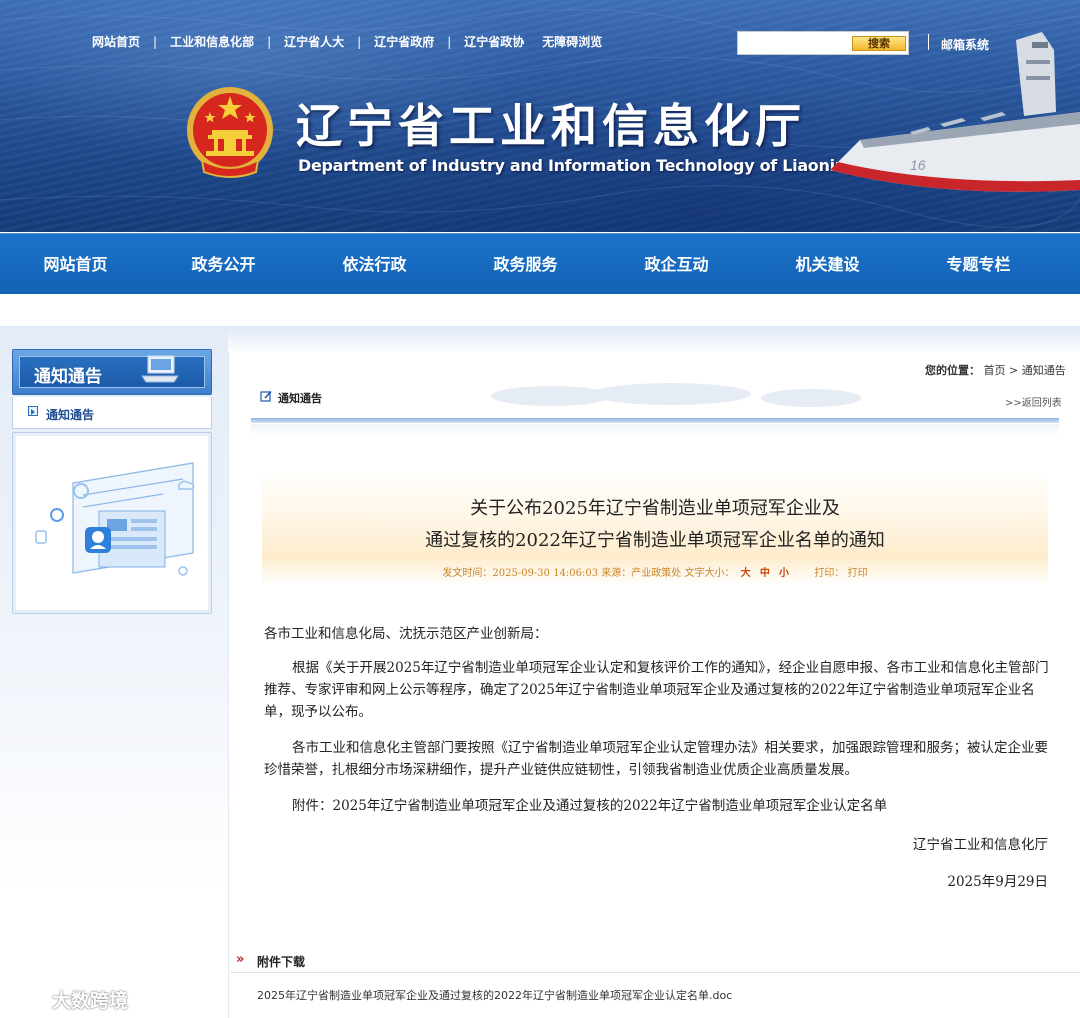 This screenshot has width=1080, height=1018. What do you see at coordinates (765, 573) in the screenshot?
I see `font-size-medium-button: 中` at bounding box center [765, 573].